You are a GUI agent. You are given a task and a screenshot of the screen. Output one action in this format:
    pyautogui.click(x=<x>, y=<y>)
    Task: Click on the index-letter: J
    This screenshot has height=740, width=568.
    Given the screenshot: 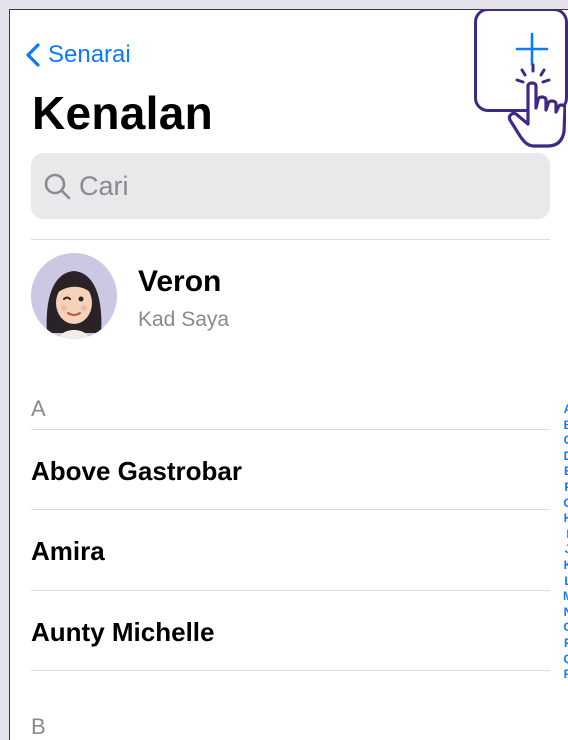 What is the action you would take?
    pyautogui.click(x=566, y=550)
    